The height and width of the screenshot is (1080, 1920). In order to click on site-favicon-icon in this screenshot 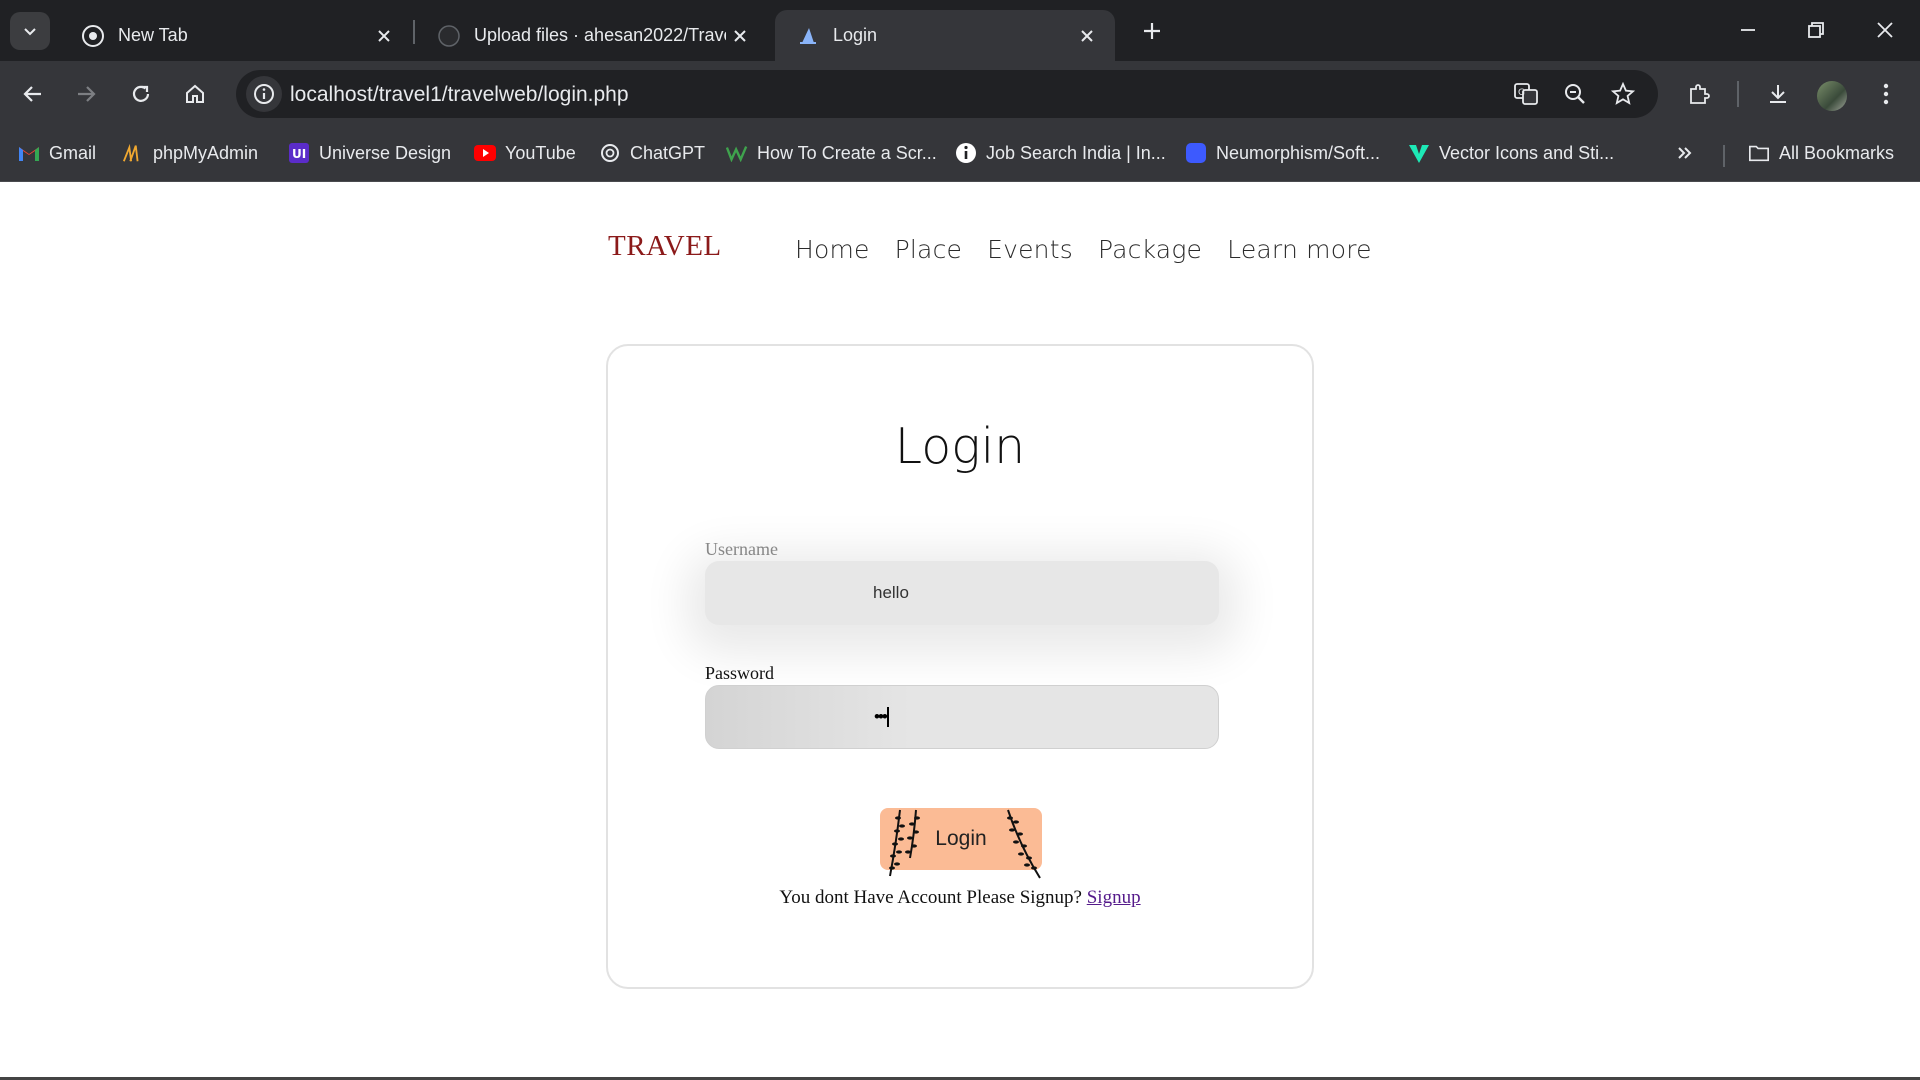, I will do `click(808, 36)`.